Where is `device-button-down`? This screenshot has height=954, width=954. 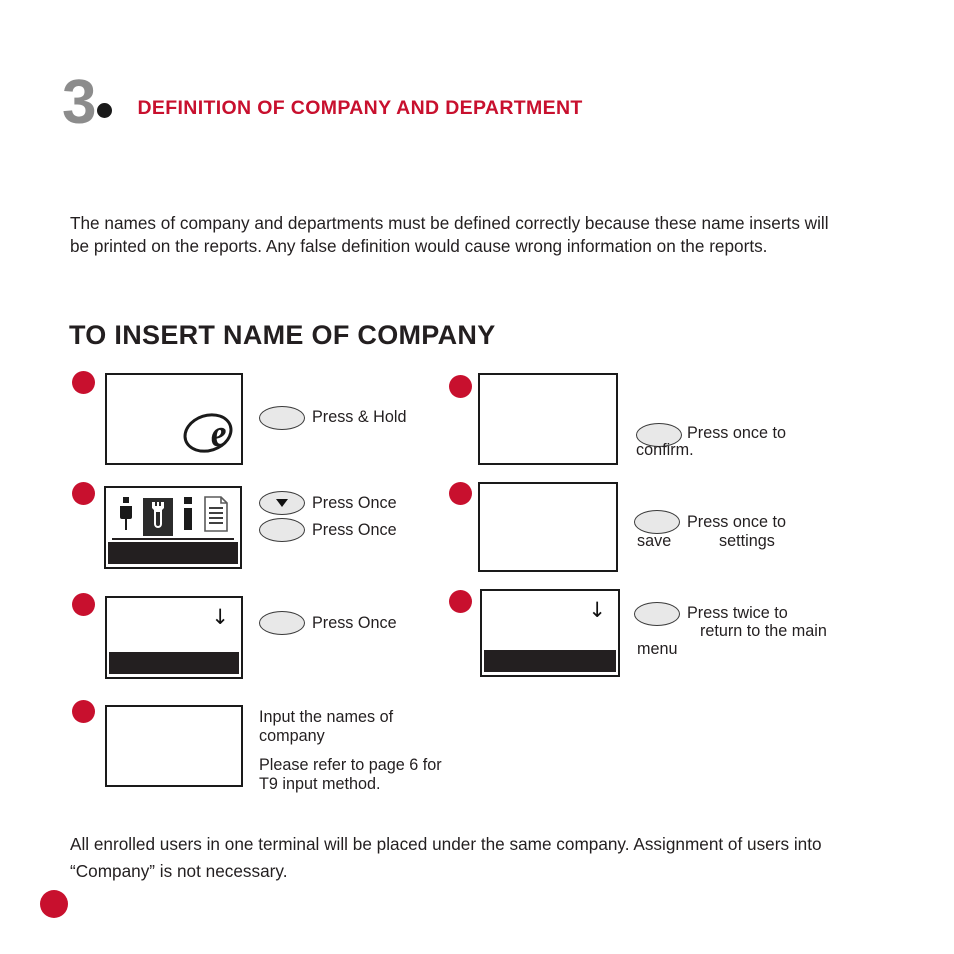 device-button-down is located at coordinates (282, 503).